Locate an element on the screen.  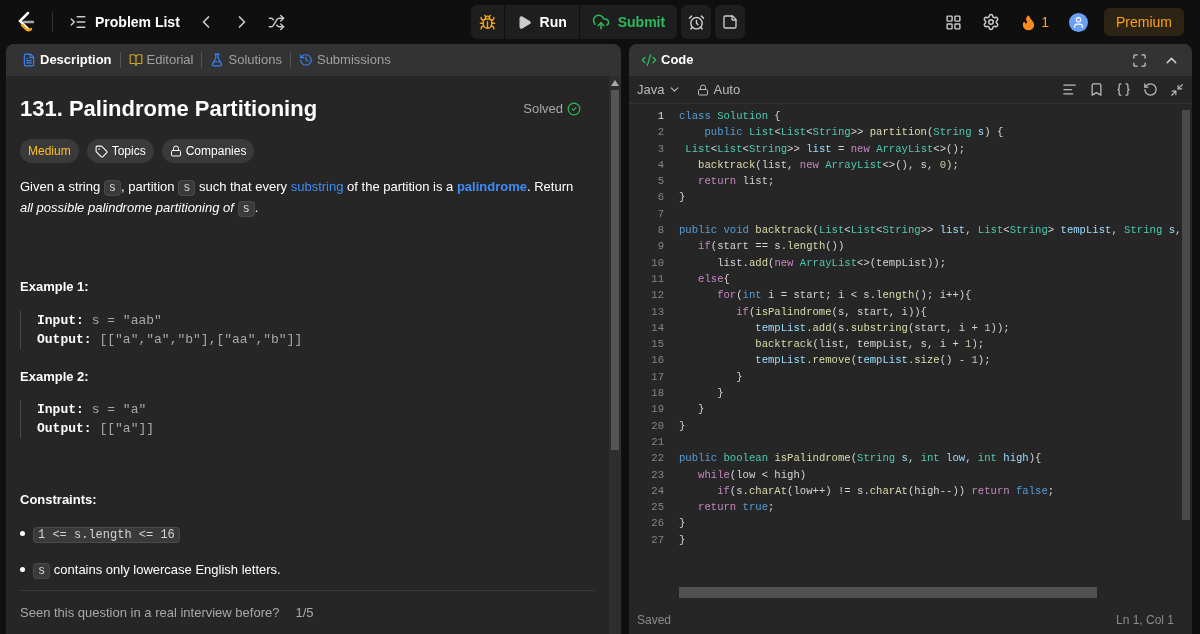
tag-icon is located at coordinates (101, 151).